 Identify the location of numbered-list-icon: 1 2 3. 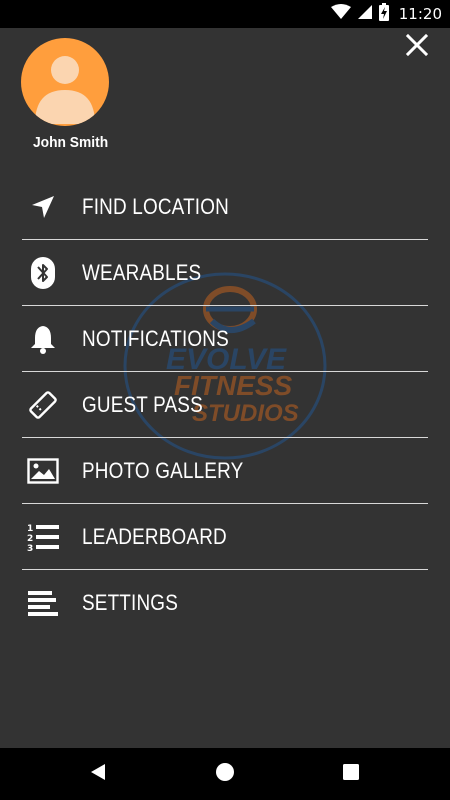
(43, 537).